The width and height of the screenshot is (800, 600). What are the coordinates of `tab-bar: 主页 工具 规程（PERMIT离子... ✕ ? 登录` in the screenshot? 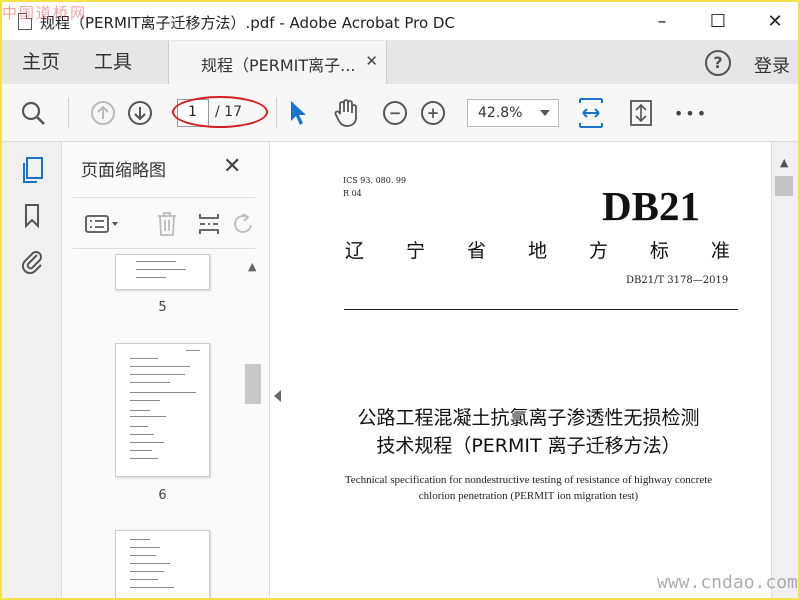 It's located at (400, 62).